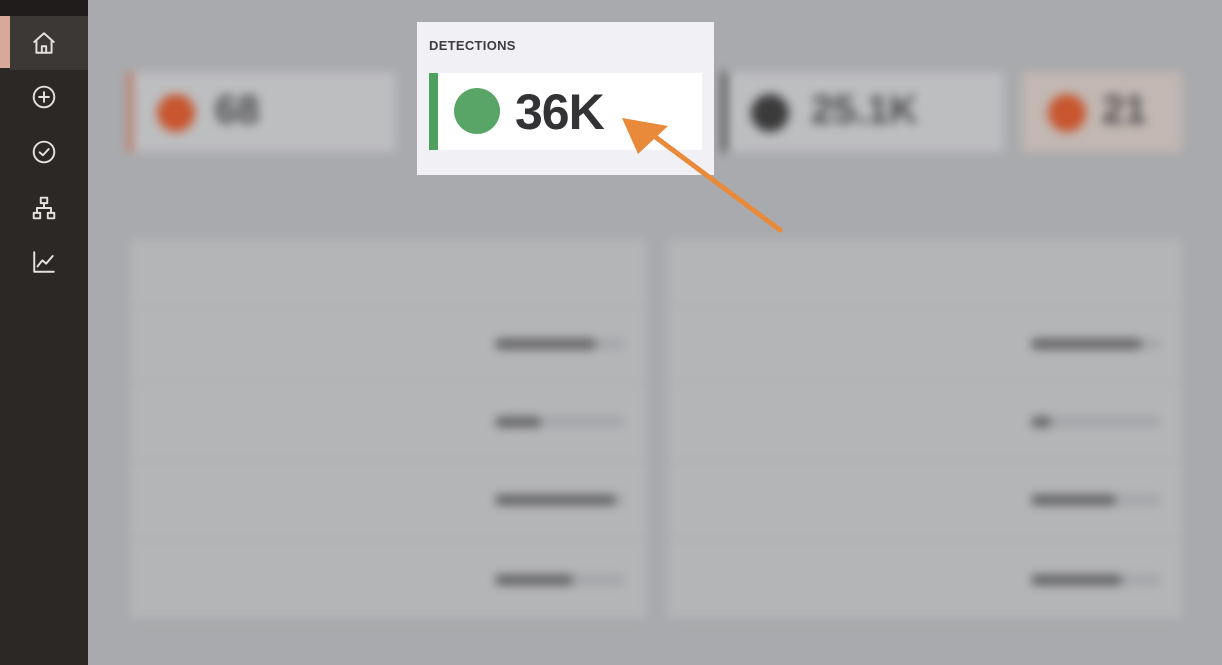 The height and width of the screenshot is (665, 1222). I want to click on detections-stat: 36K, so click(565, 111).